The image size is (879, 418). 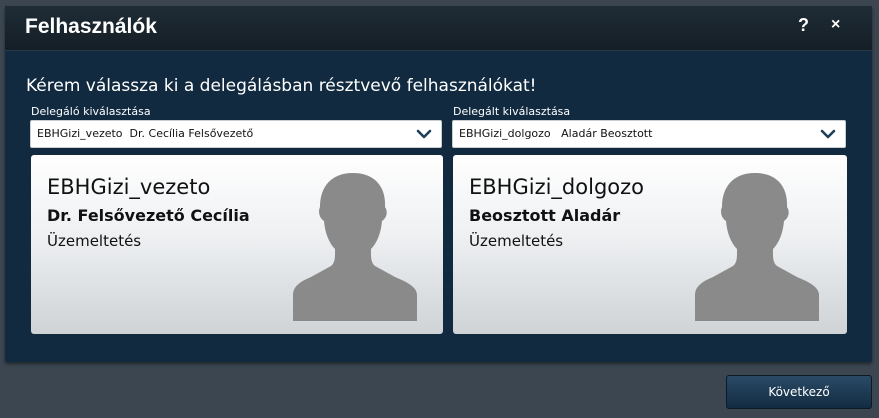 What do you see at coordinates (512, 111) in the screenshot?
I see `delegate-label: Delegált kiválasztása` at bounding box center [512, 111].